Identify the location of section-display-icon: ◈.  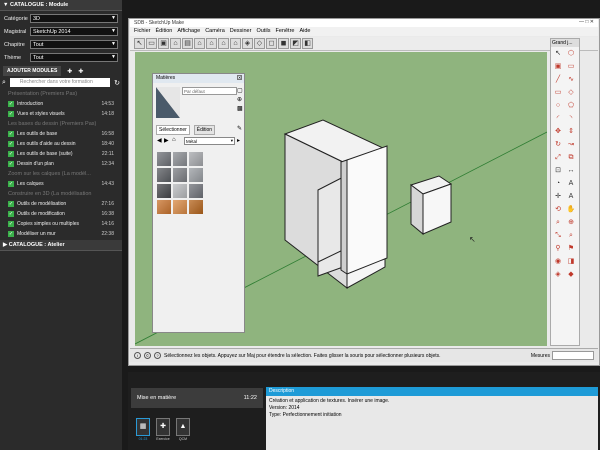
(558, 275).